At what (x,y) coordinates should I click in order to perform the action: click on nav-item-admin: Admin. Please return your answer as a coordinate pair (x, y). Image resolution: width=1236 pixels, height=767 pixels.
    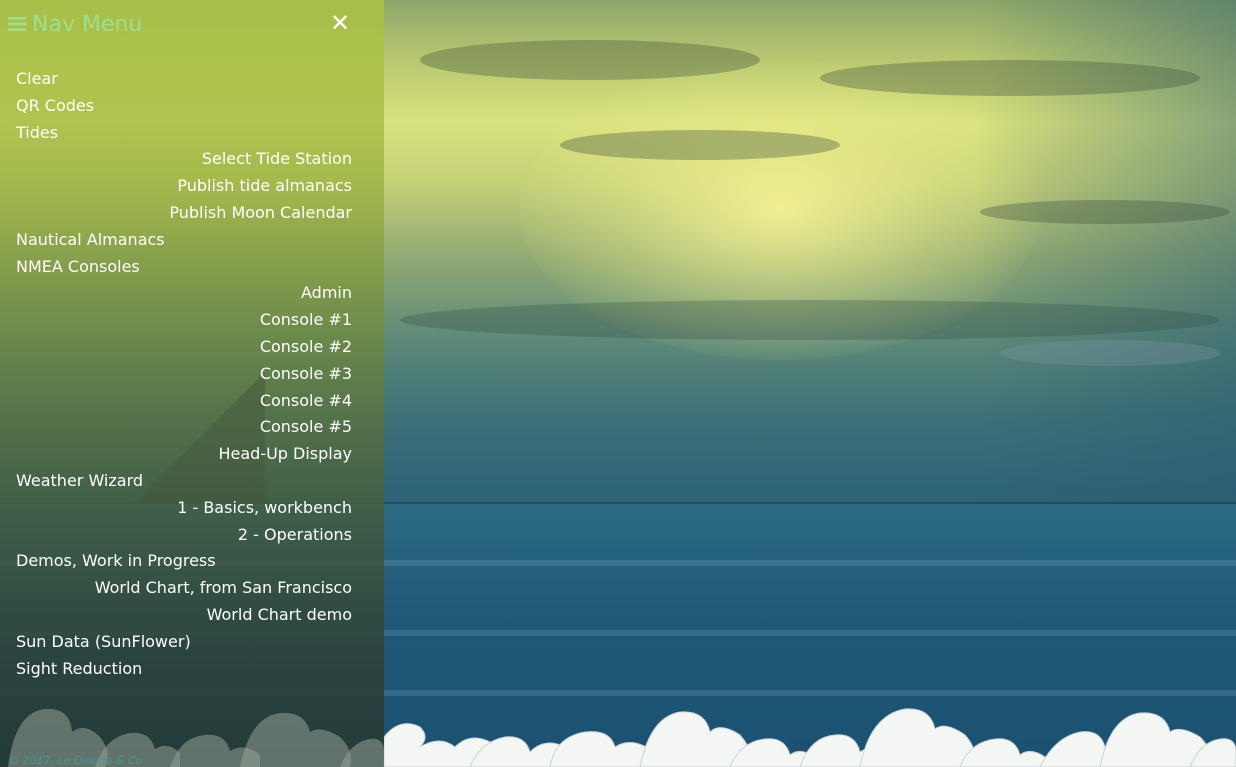
    Looking at the image, I should click on (184, 293).